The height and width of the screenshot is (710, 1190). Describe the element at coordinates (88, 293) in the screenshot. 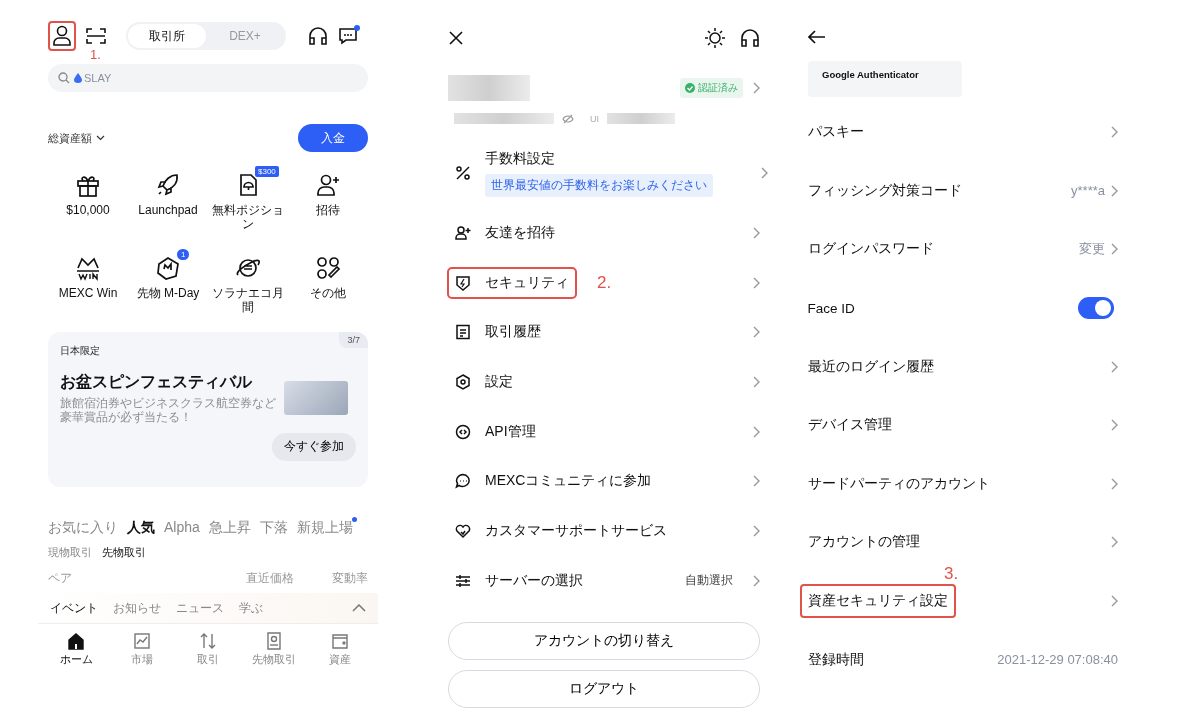

I see `shortcut-label: MEXC Win` at that location.